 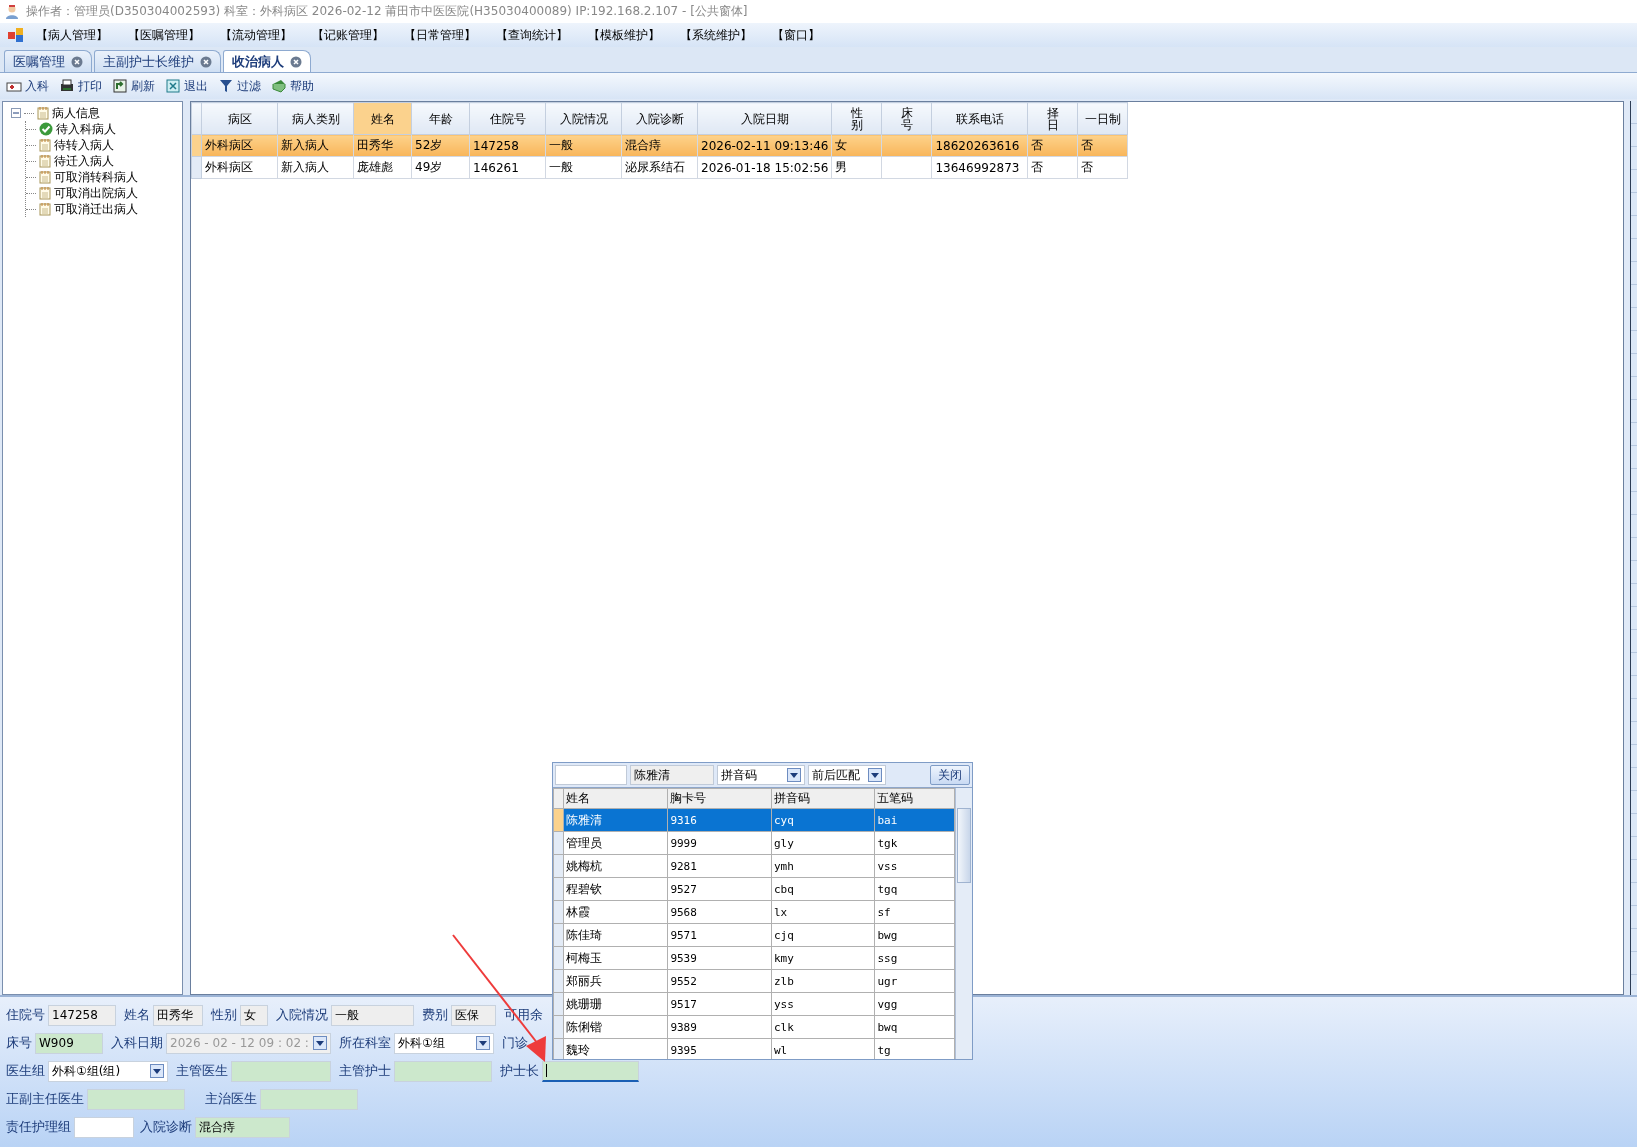 What do you see at coordinates (906, 118) in the screenshot?
I see `column-header: 床号` at bounding box center [906, 118].